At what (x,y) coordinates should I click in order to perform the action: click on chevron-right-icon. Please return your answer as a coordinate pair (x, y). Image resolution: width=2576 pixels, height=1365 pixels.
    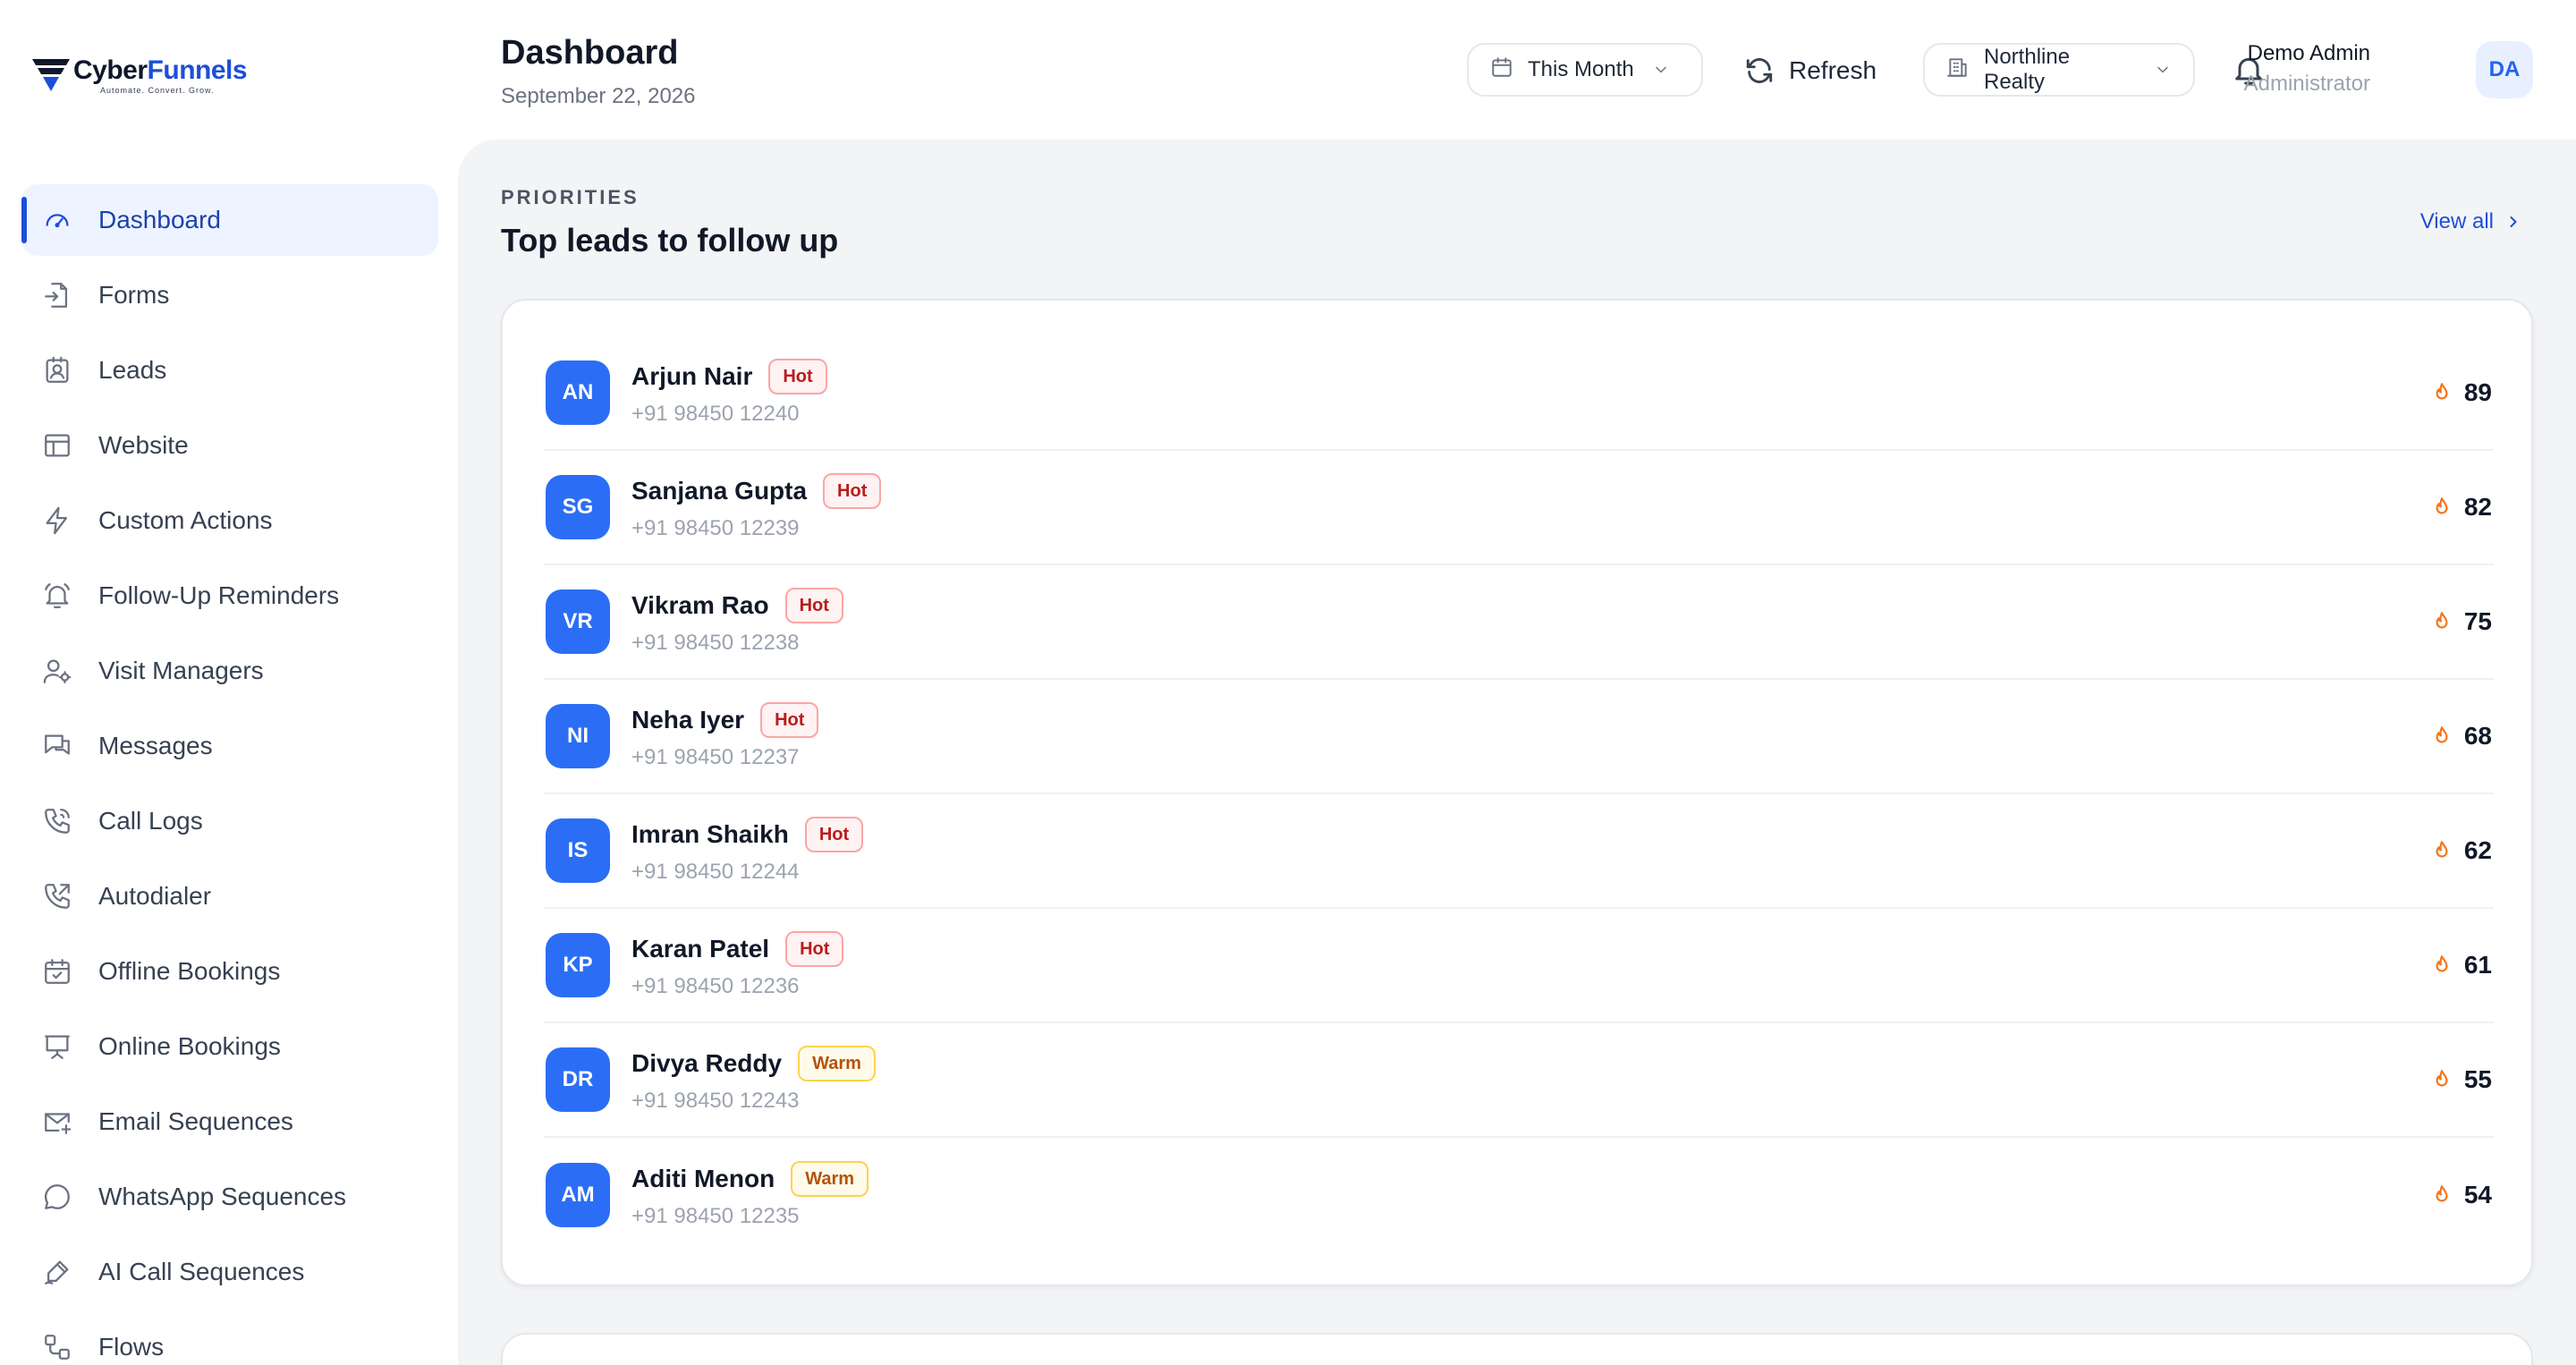
    Looking at the image, I should click on (2513, 221).